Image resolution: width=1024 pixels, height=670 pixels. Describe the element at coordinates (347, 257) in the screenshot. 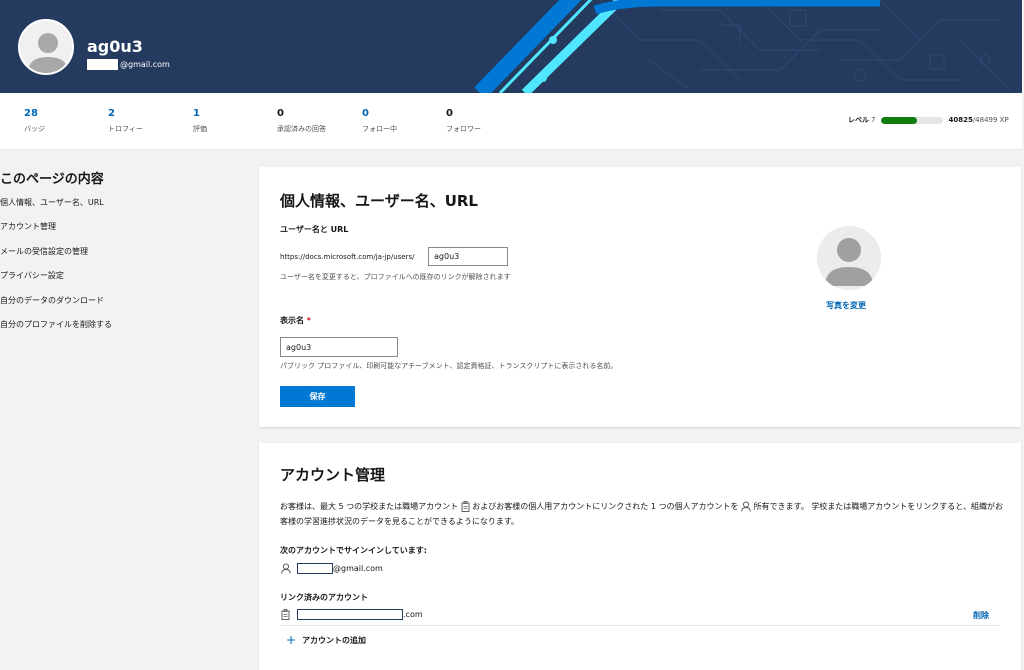

I see `url-prefix: https://docs.microsoft.com/ja-jp/users/` at that location.